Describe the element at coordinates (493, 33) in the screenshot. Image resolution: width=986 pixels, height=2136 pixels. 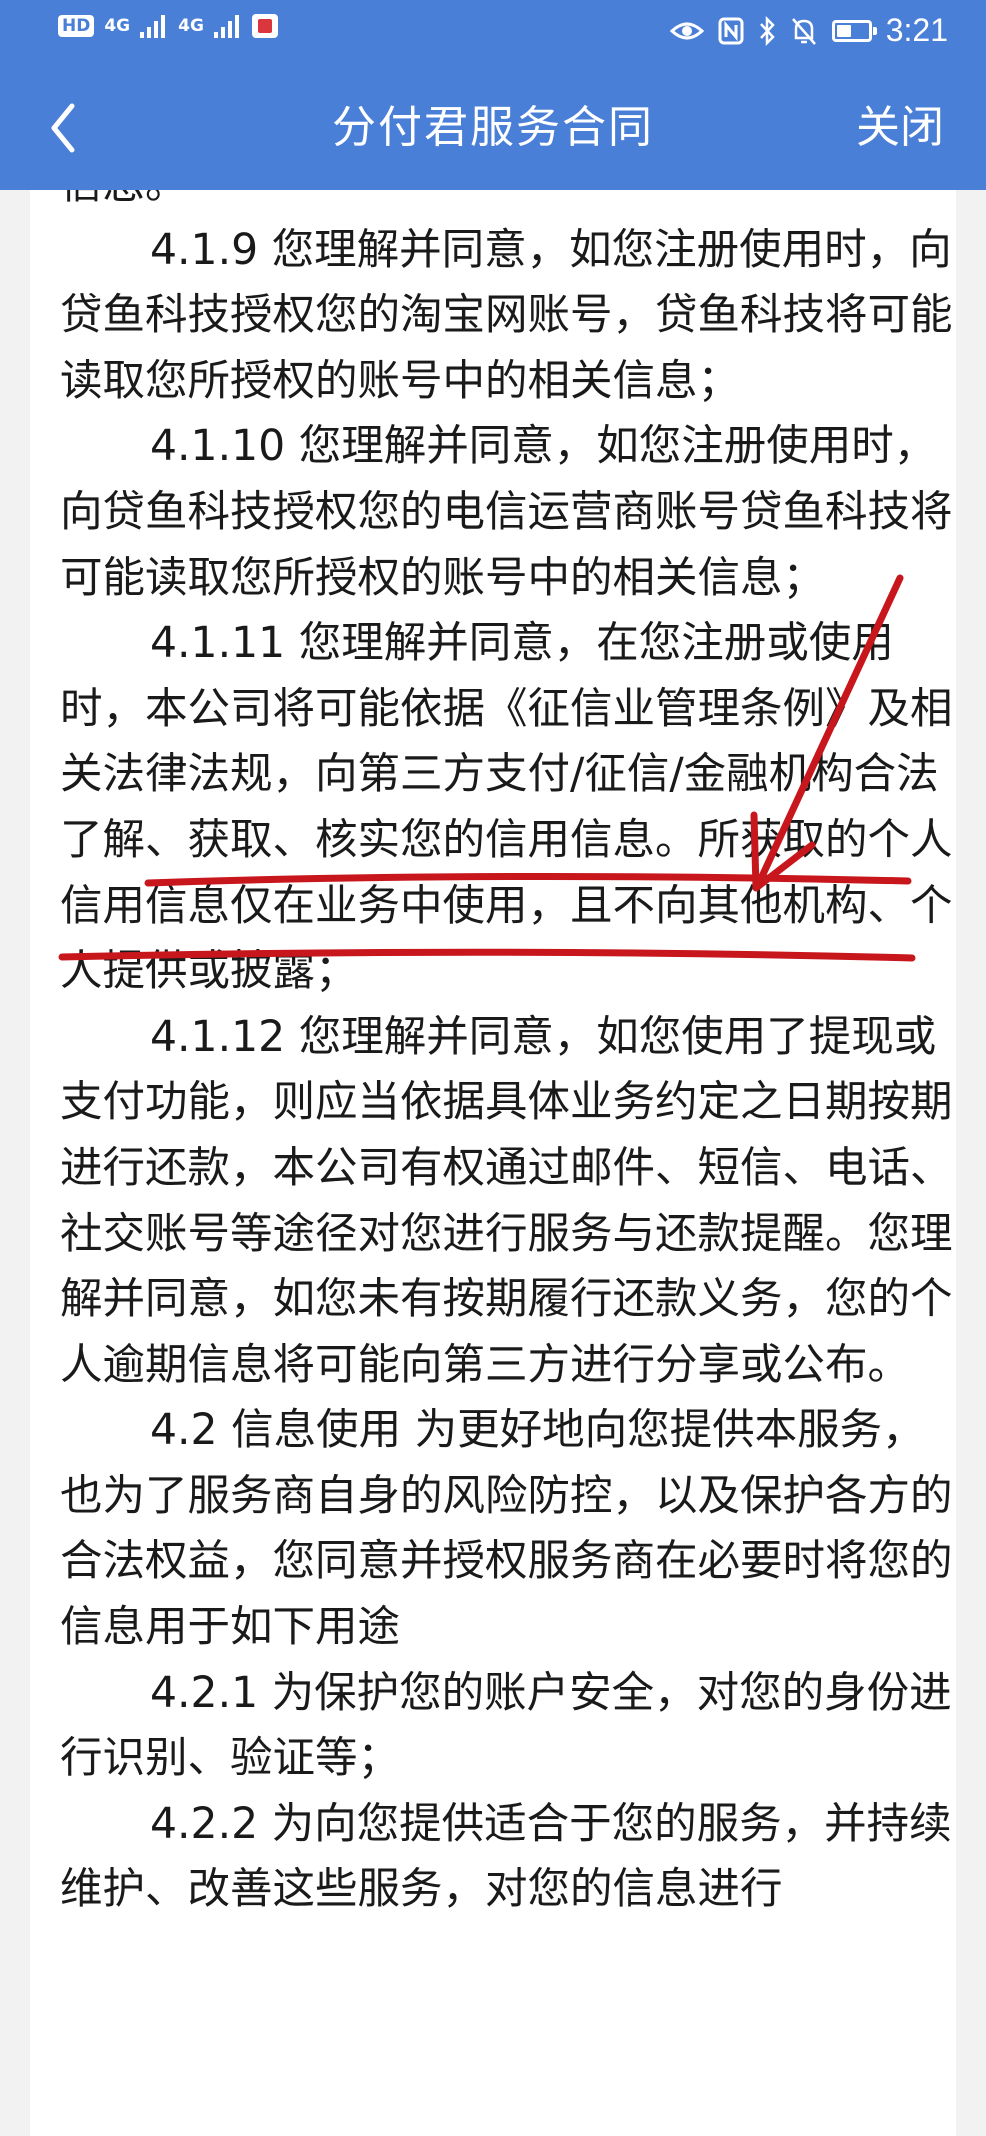
I see `status-bar: HD 4G 4G 3:21` at that location.